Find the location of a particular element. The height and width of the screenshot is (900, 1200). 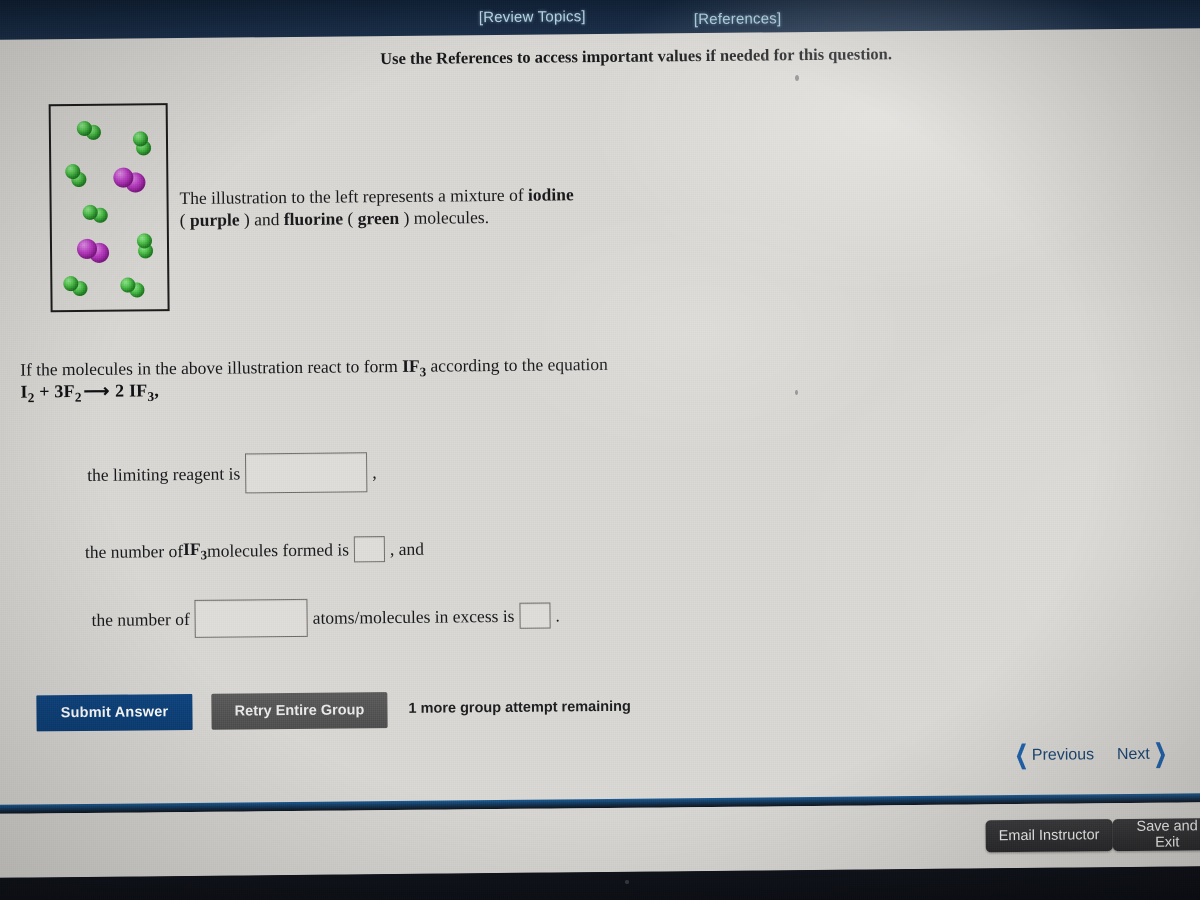

excess-label-before: the number of is located at coordinates (140, 619).